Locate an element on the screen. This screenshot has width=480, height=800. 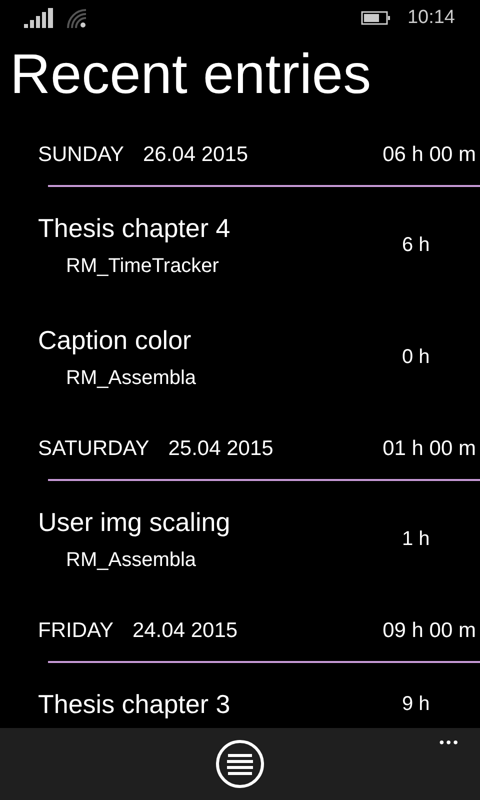
entry-hours: 0 h is located at coordinates (416, 357).